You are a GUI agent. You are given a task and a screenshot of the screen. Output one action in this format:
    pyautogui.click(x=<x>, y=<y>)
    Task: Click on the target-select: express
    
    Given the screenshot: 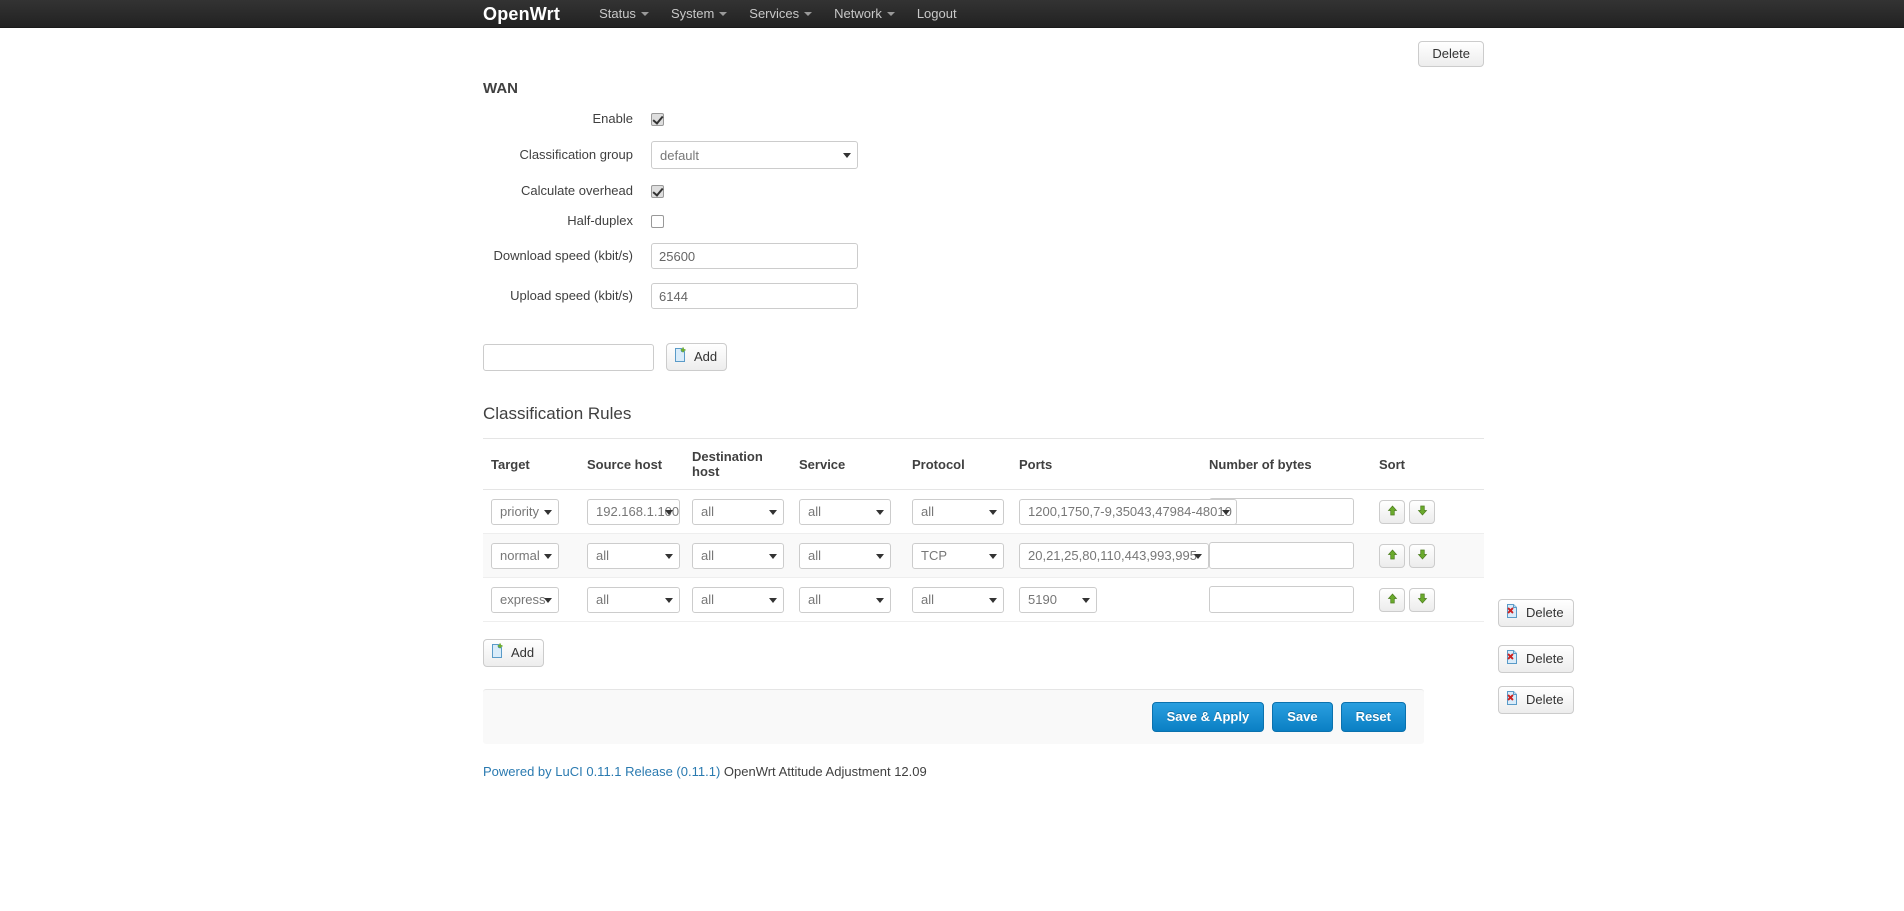 What is the action you would take?
    pyautogui.click(x=525, y=599)
    